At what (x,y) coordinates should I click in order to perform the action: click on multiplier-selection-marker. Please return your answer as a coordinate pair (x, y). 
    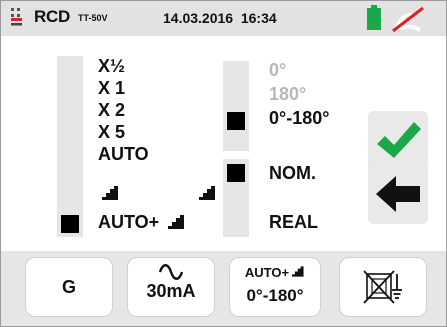
    Looking at the image, I should click on (70, 224).